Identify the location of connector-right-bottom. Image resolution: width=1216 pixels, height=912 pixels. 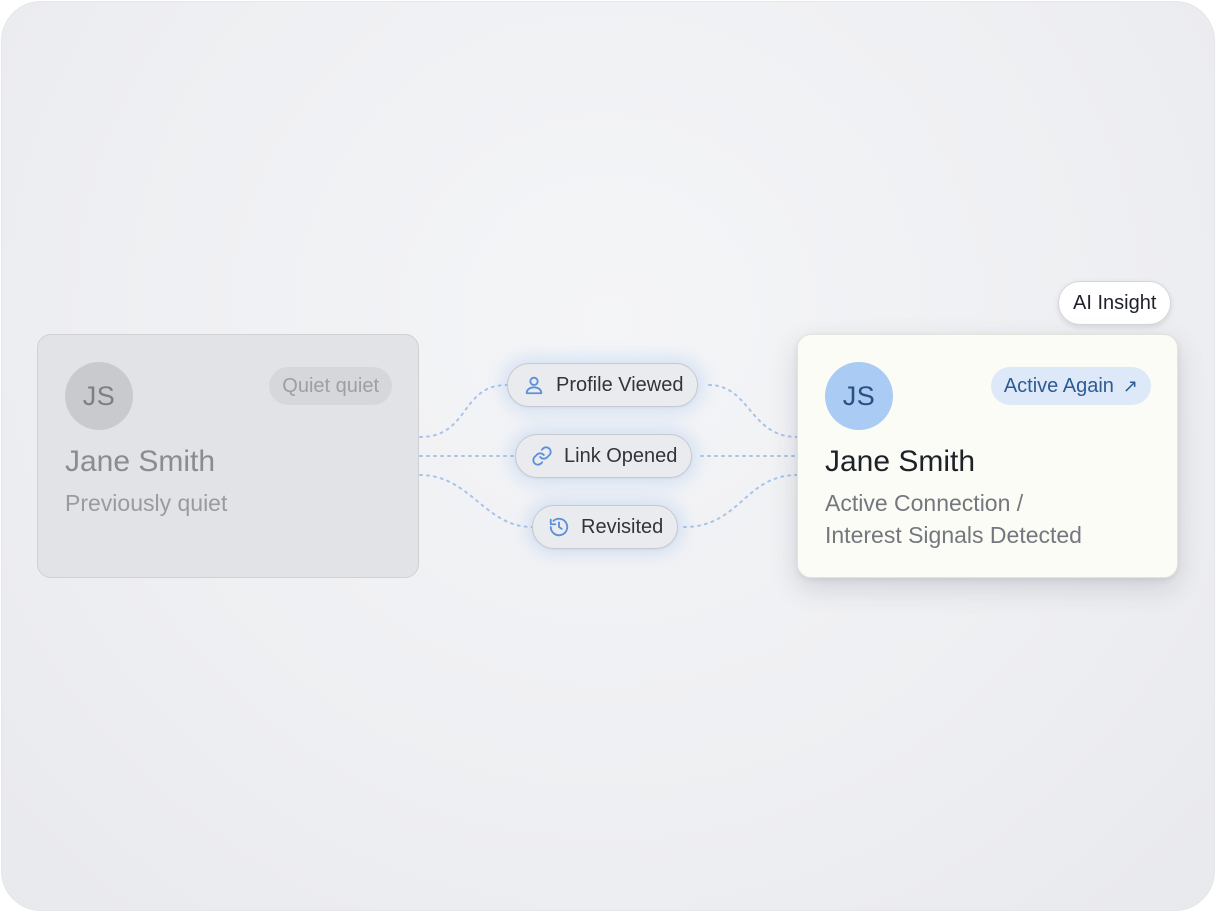
(740, 501).